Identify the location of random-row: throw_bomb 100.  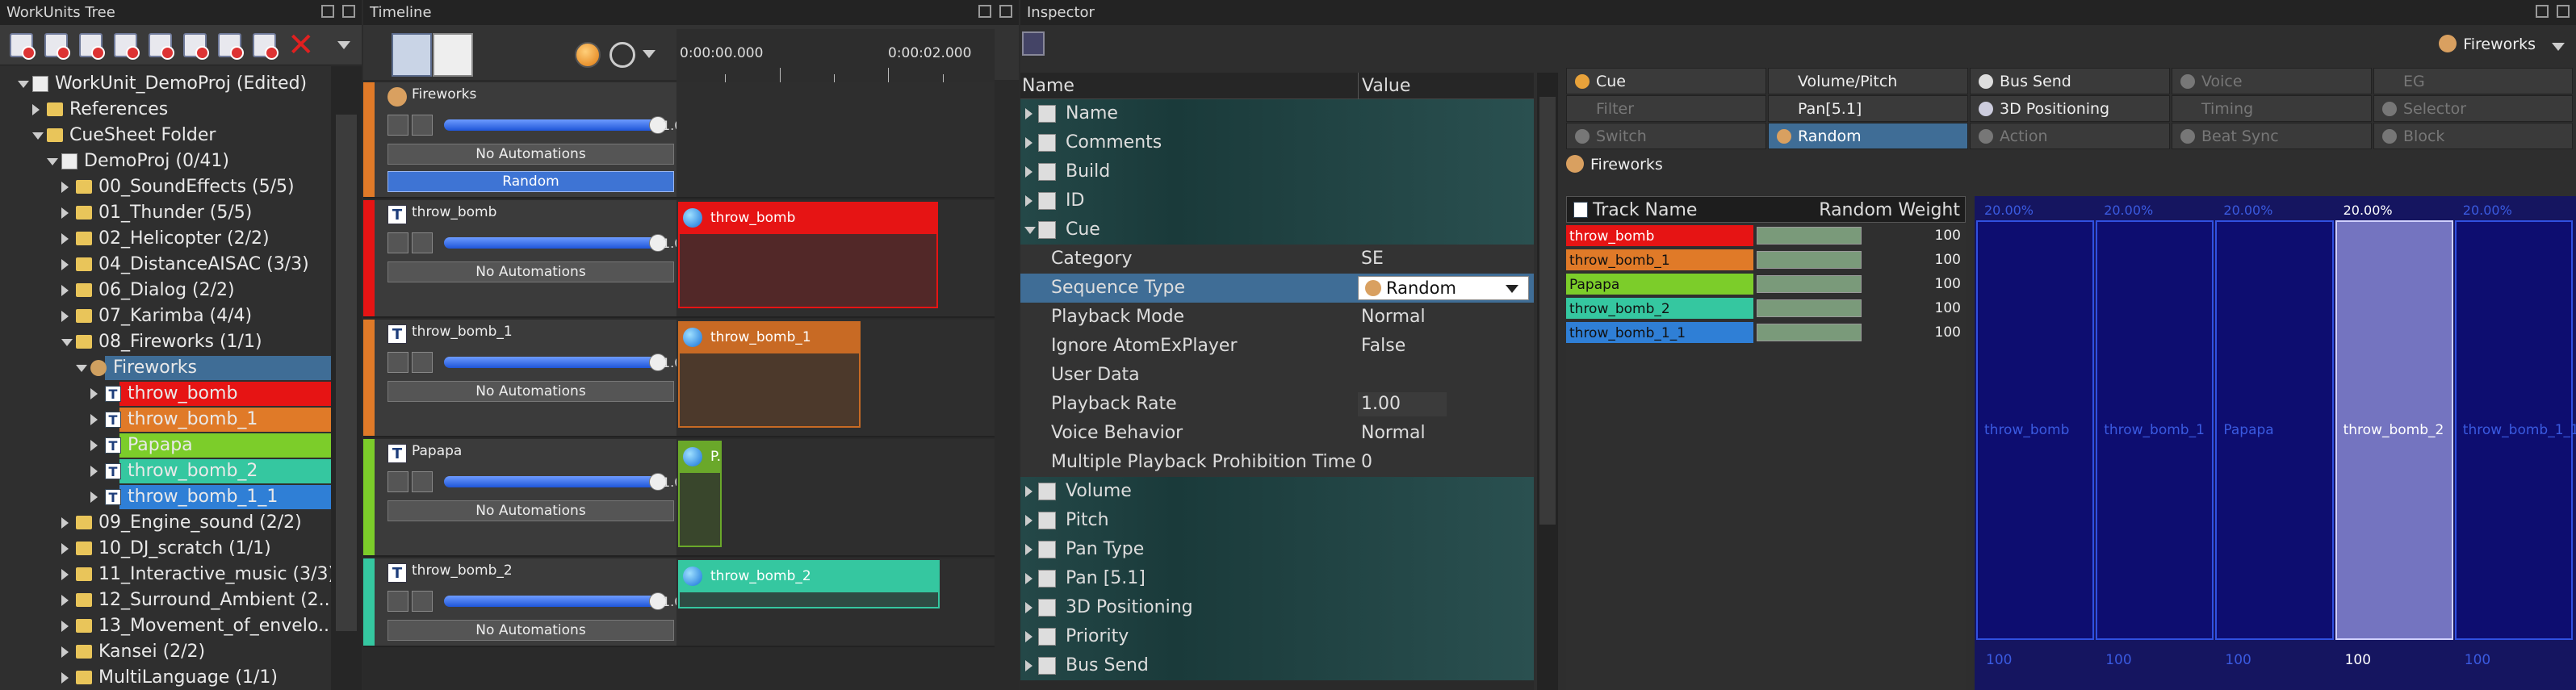
(1766, 235).